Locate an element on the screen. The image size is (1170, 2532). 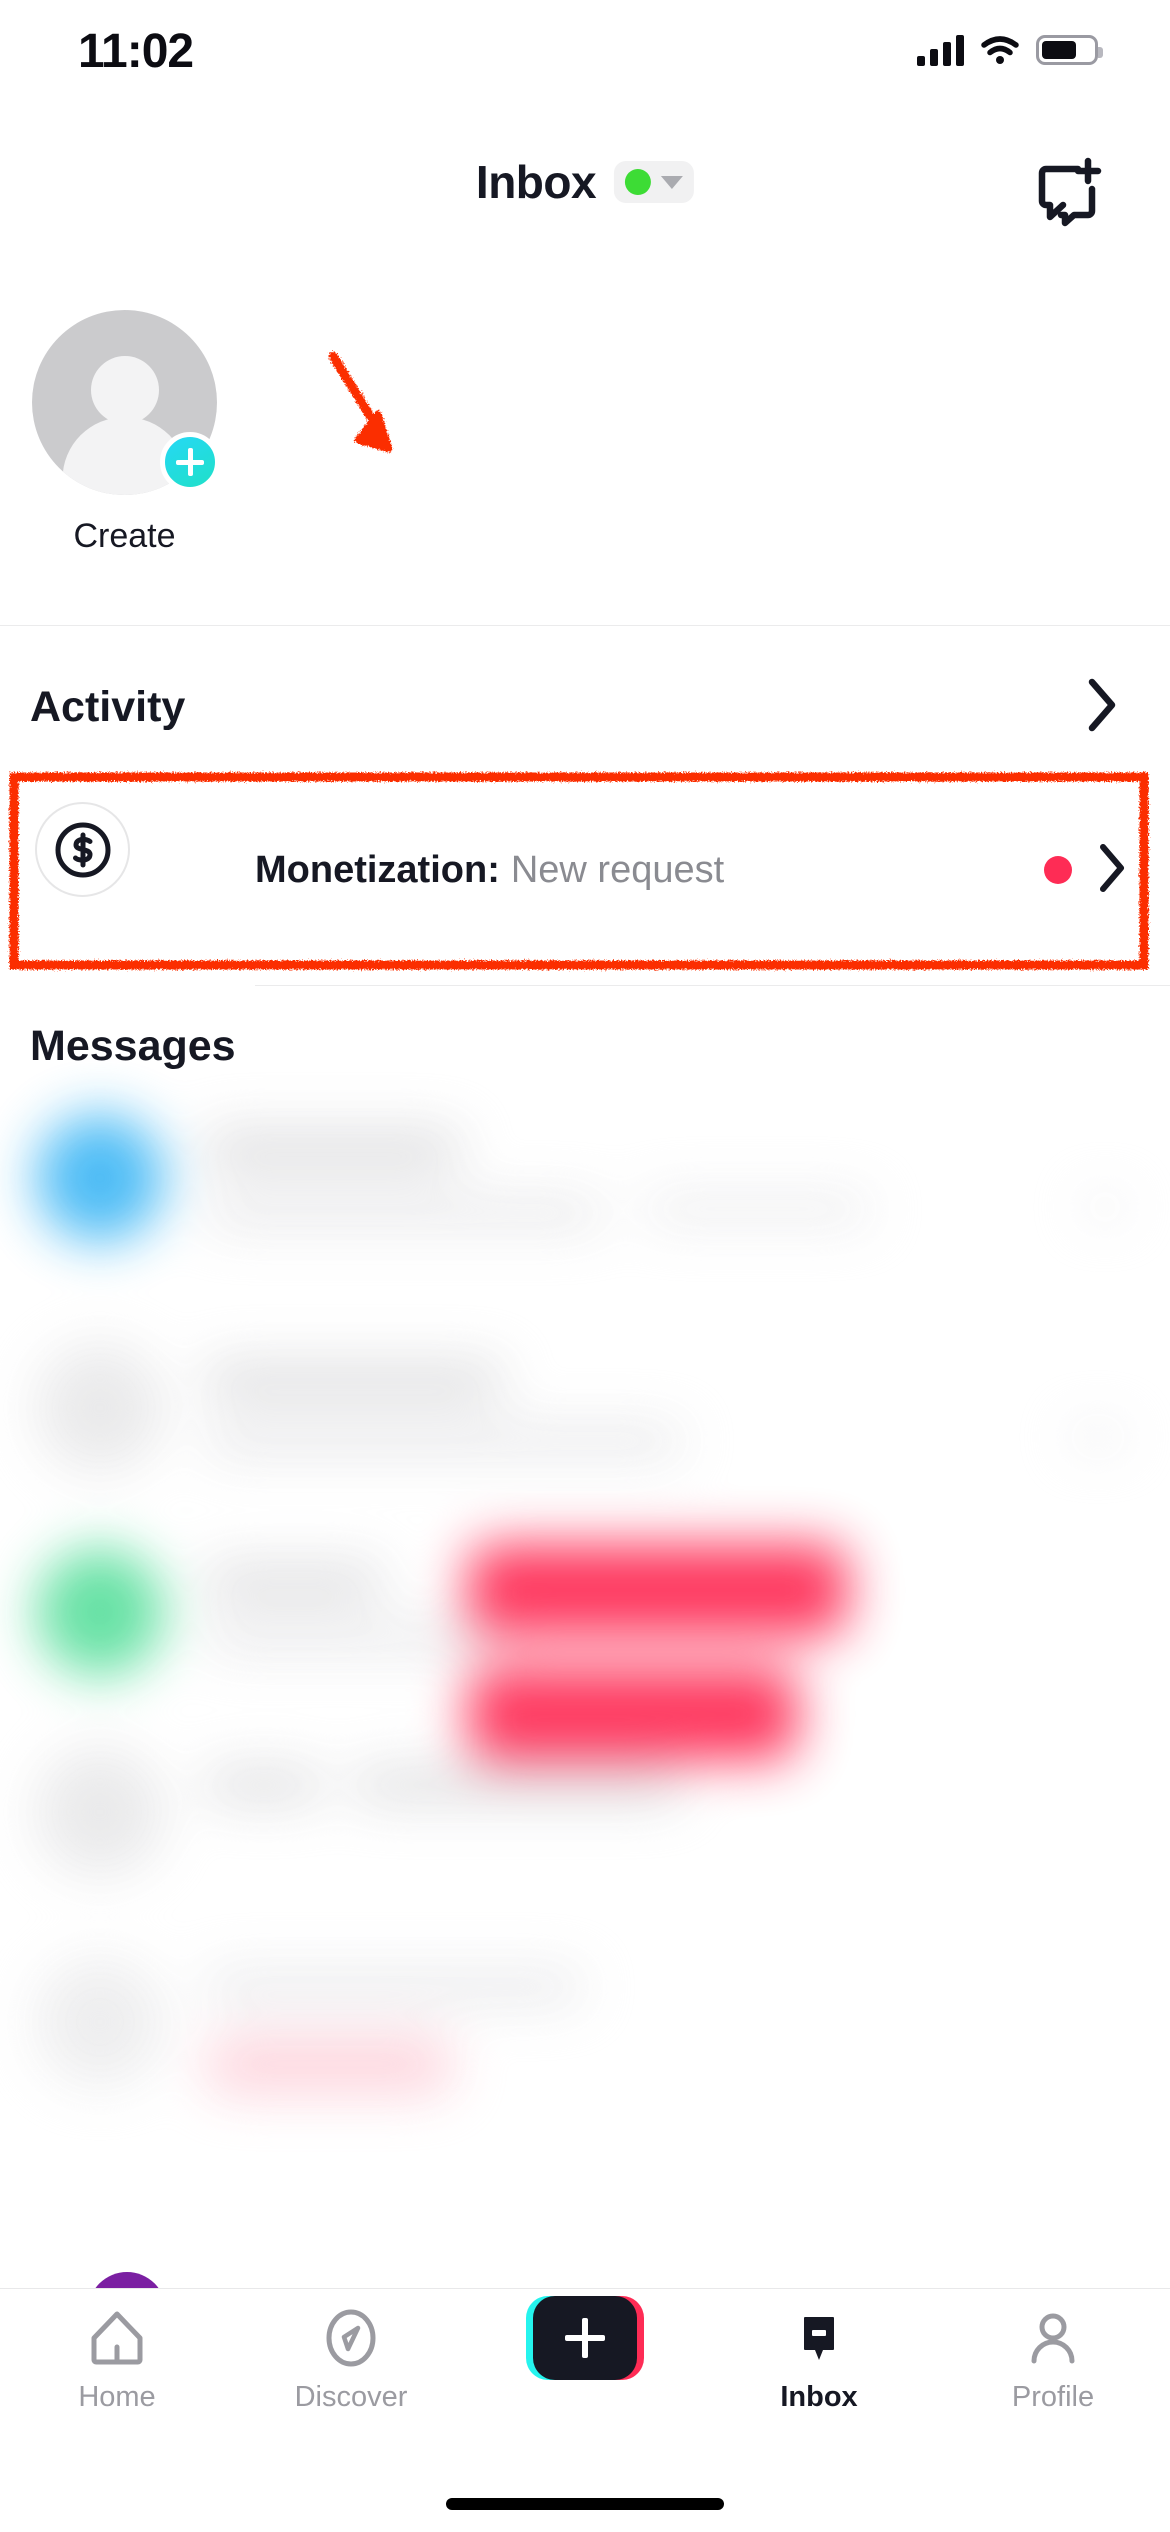
inbox-title-group: Inbox is located at coordinates (585, 182).